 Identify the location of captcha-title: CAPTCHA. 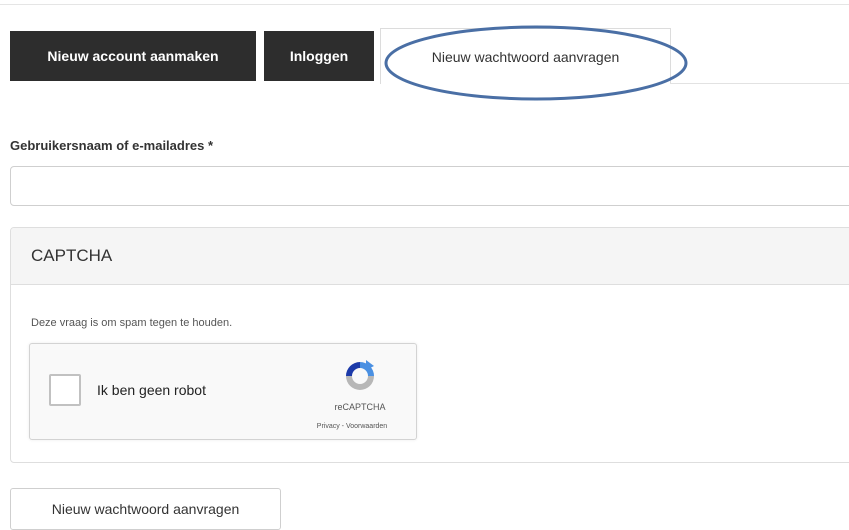
(430, 256).